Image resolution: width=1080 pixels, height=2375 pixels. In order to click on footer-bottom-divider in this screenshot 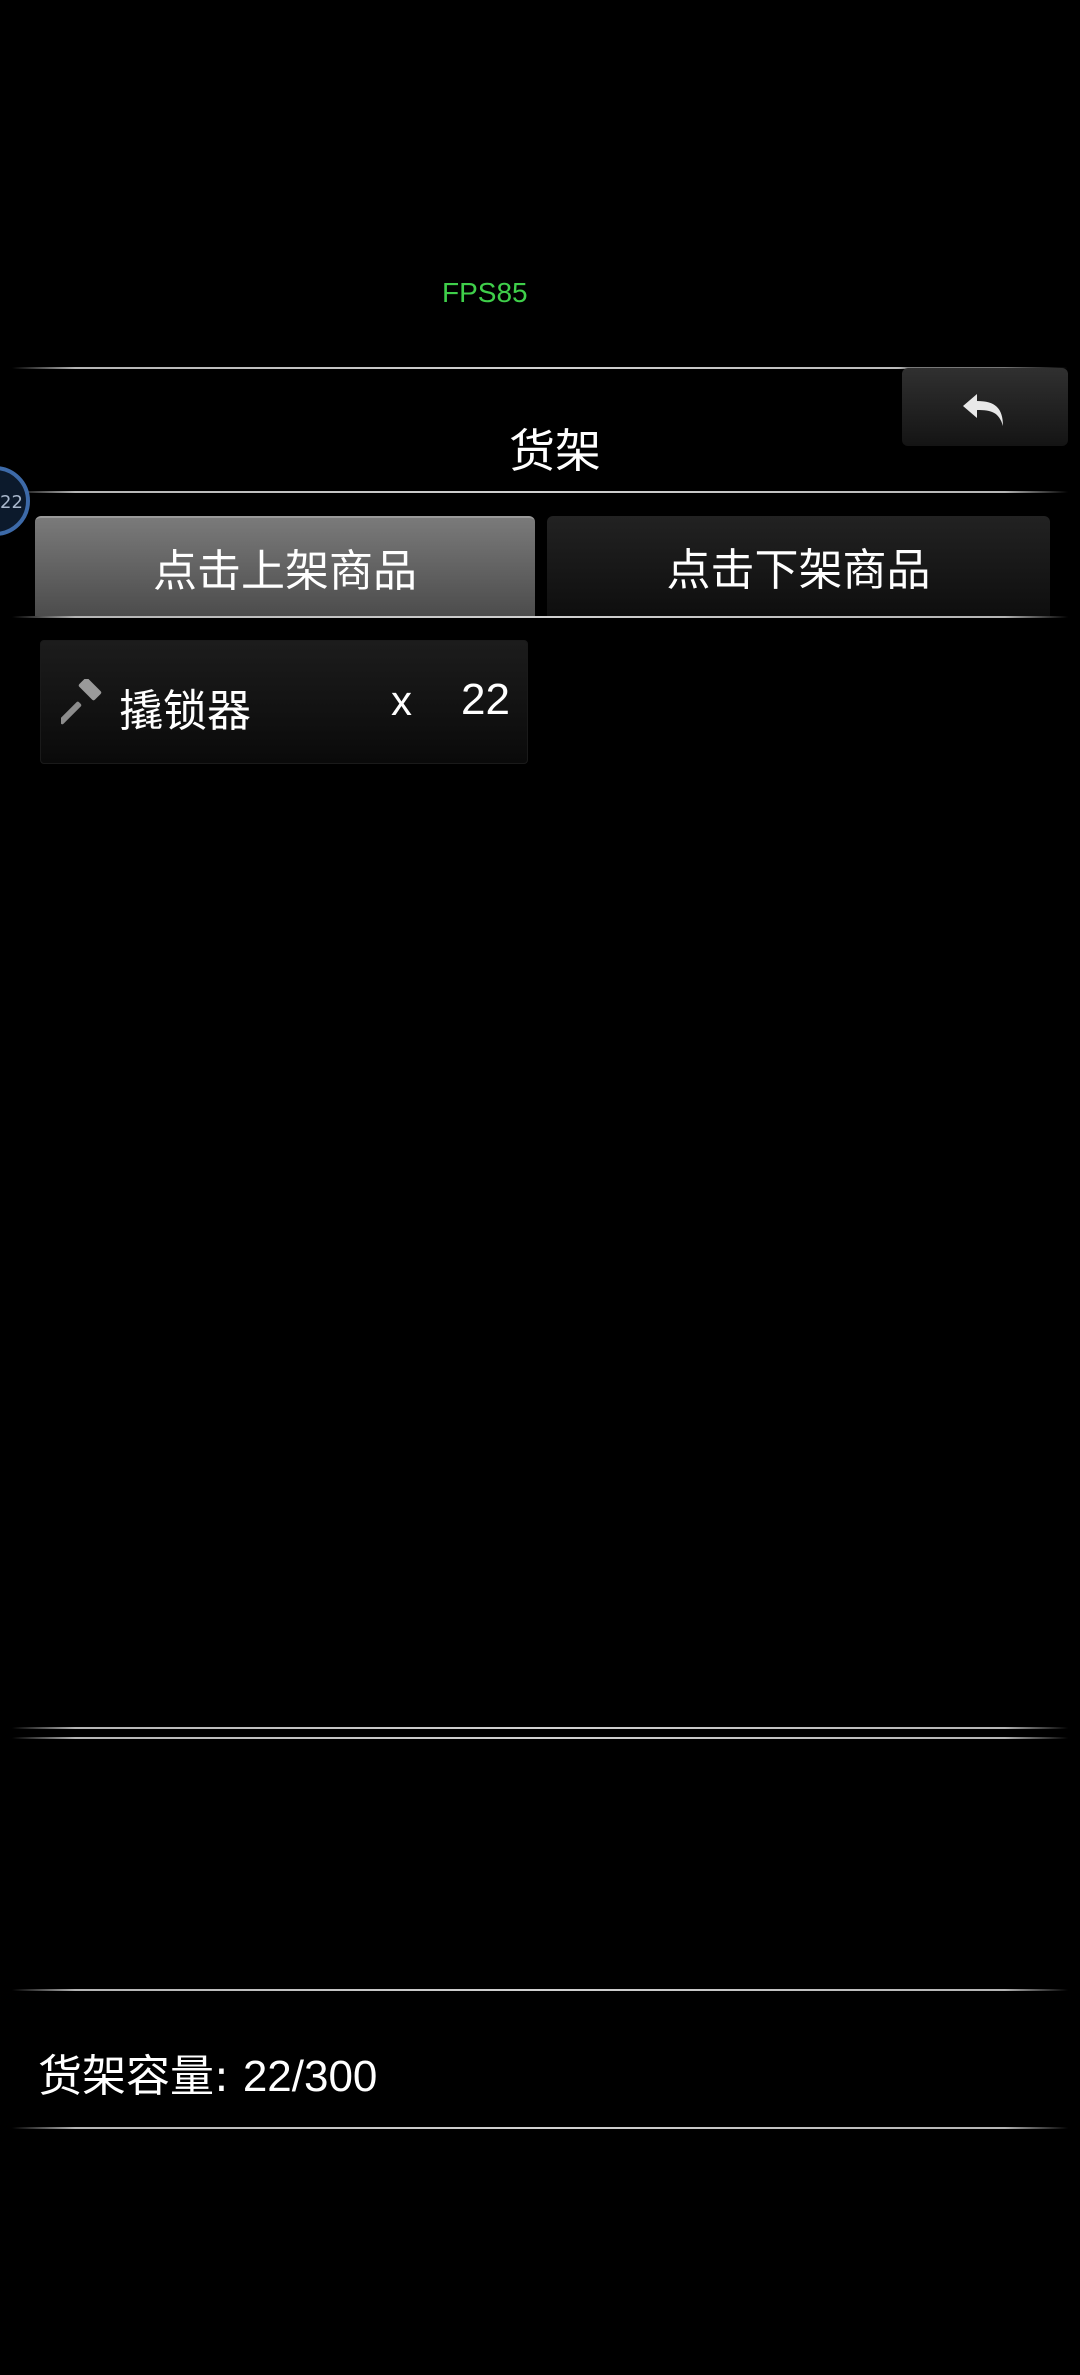, I will do `click(540, 2128)`.